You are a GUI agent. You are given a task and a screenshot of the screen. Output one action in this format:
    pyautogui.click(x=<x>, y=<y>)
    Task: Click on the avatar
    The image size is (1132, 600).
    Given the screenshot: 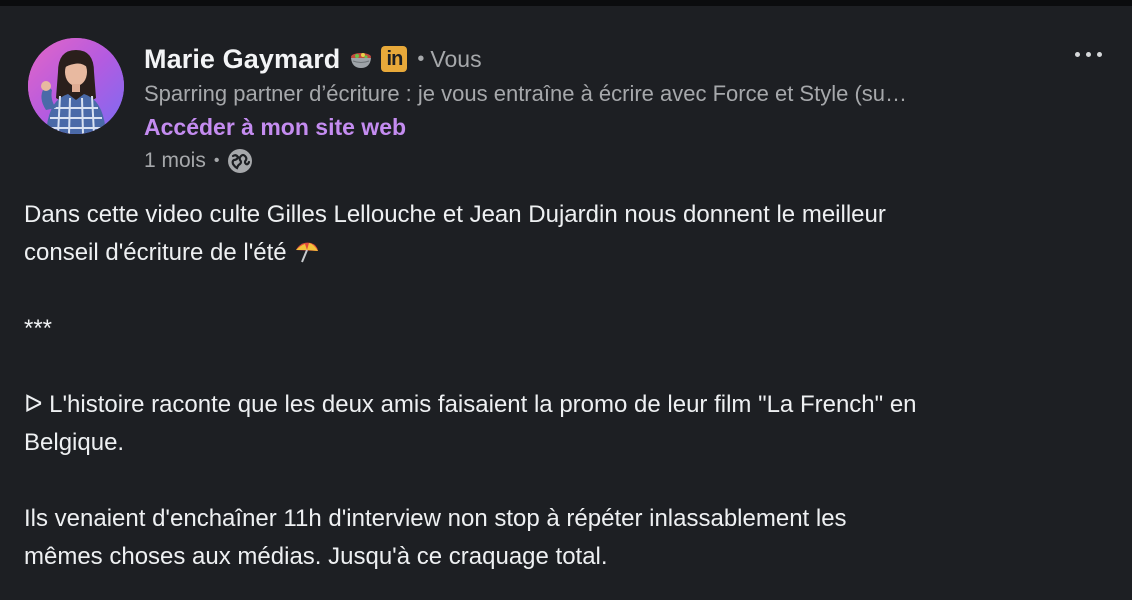 What is the action you would take?
    pyautogui.click(x=76, y=86)
    